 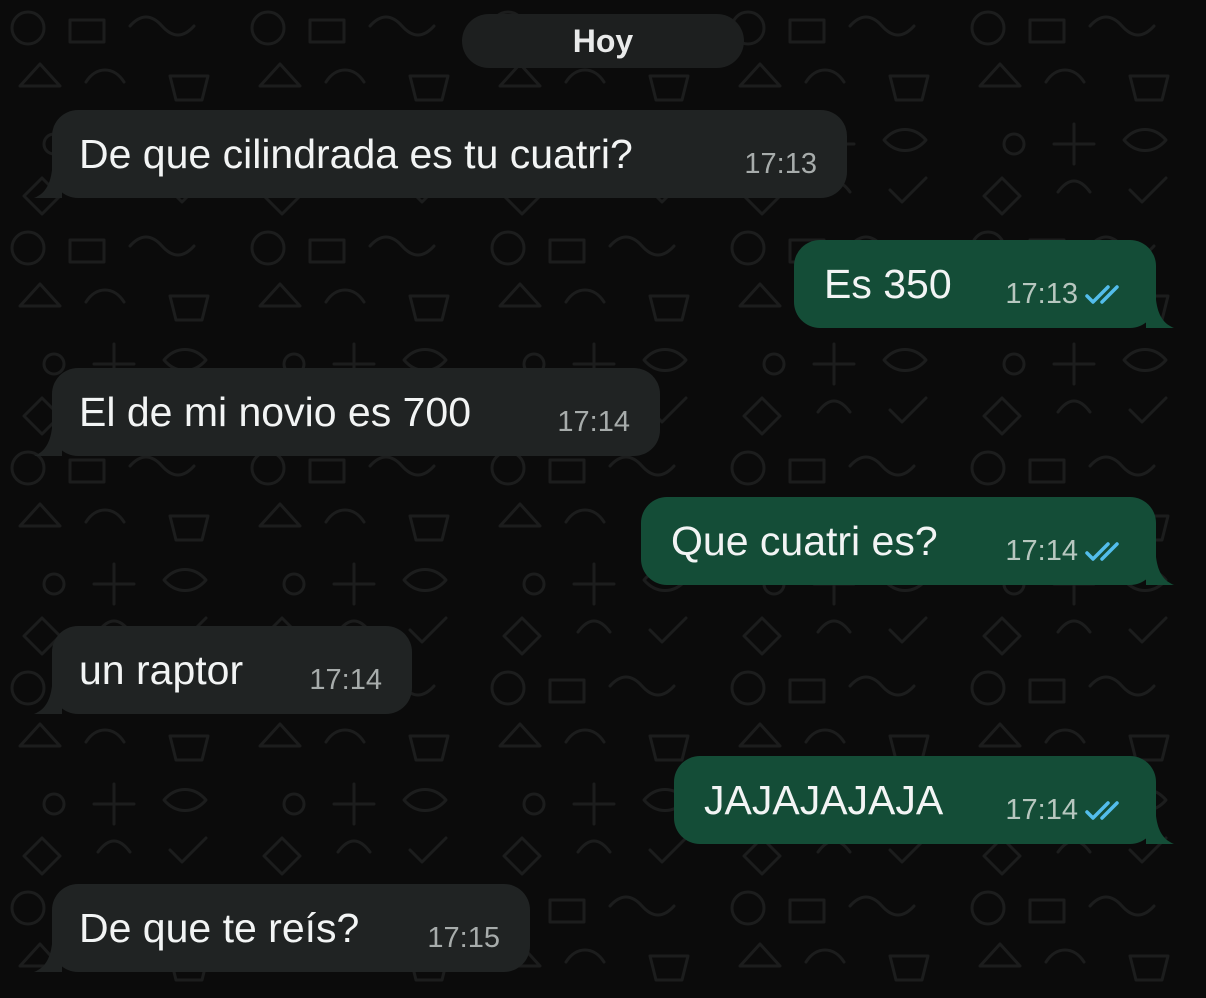 I want to click on message-bubble-outgoing: Es 350 17:13, so click(x=984, y=284).